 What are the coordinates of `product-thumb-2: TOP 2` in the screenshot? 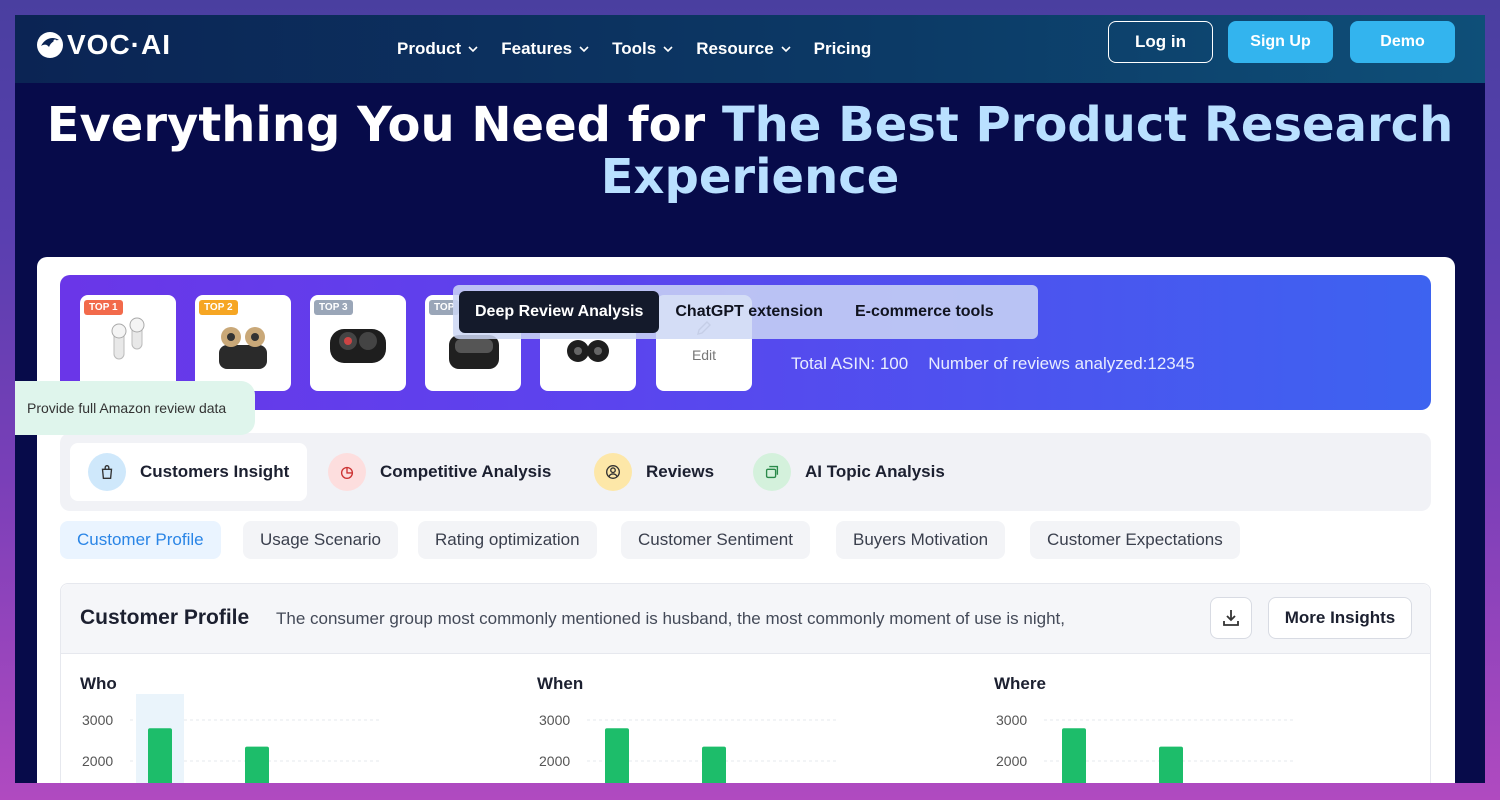 It's located at (243, 343).